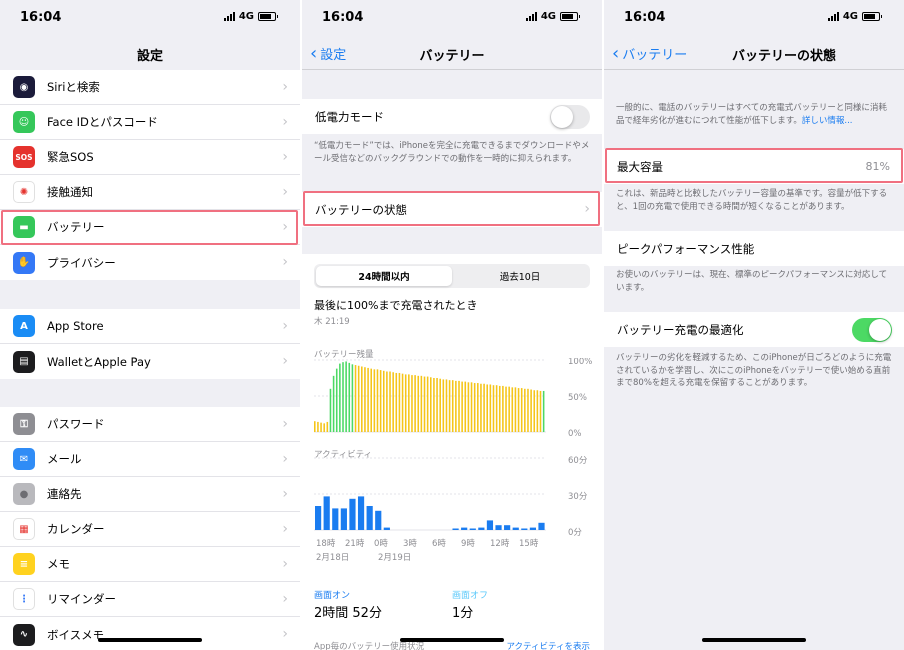 This screenshot has width=904, height=650. What do you see at coordinates (150, 599) in the screenshot?
I see `settings-row: ⋮ リマインダー ›` at bounding box center [150, 599].